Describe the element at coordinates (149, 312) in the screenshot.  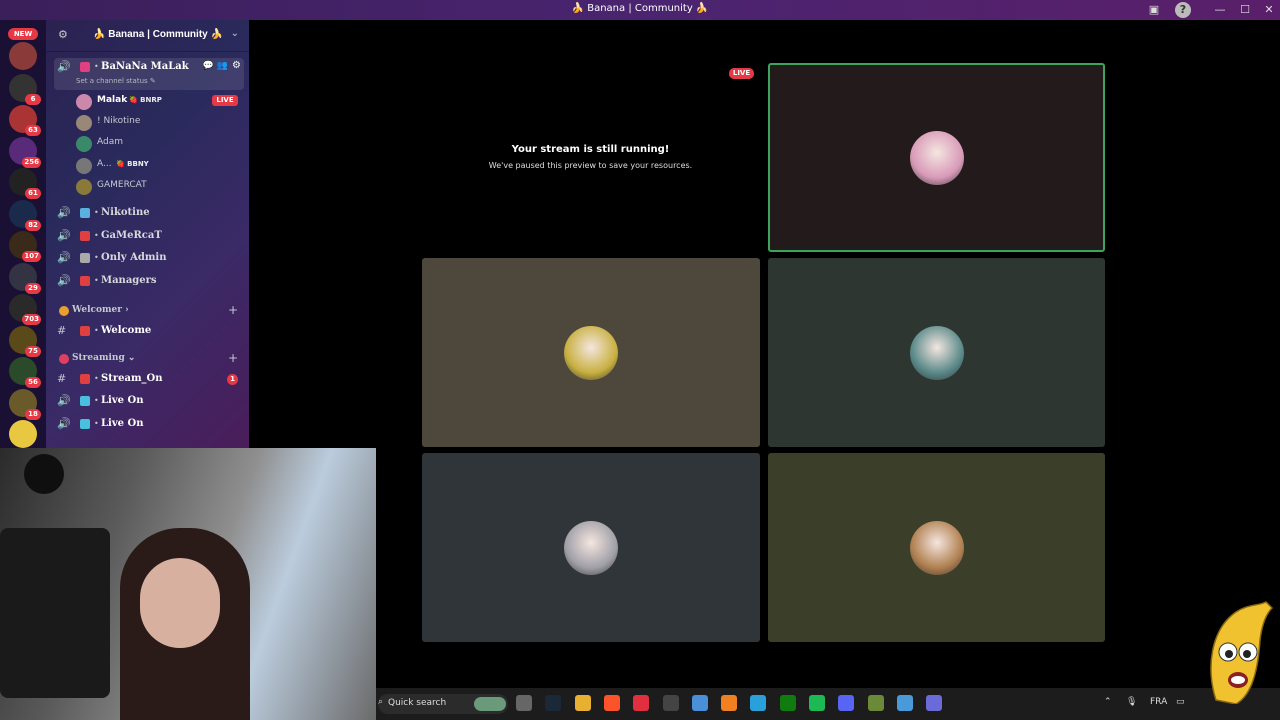
I see `category-header: Welcomer › +` at that location.